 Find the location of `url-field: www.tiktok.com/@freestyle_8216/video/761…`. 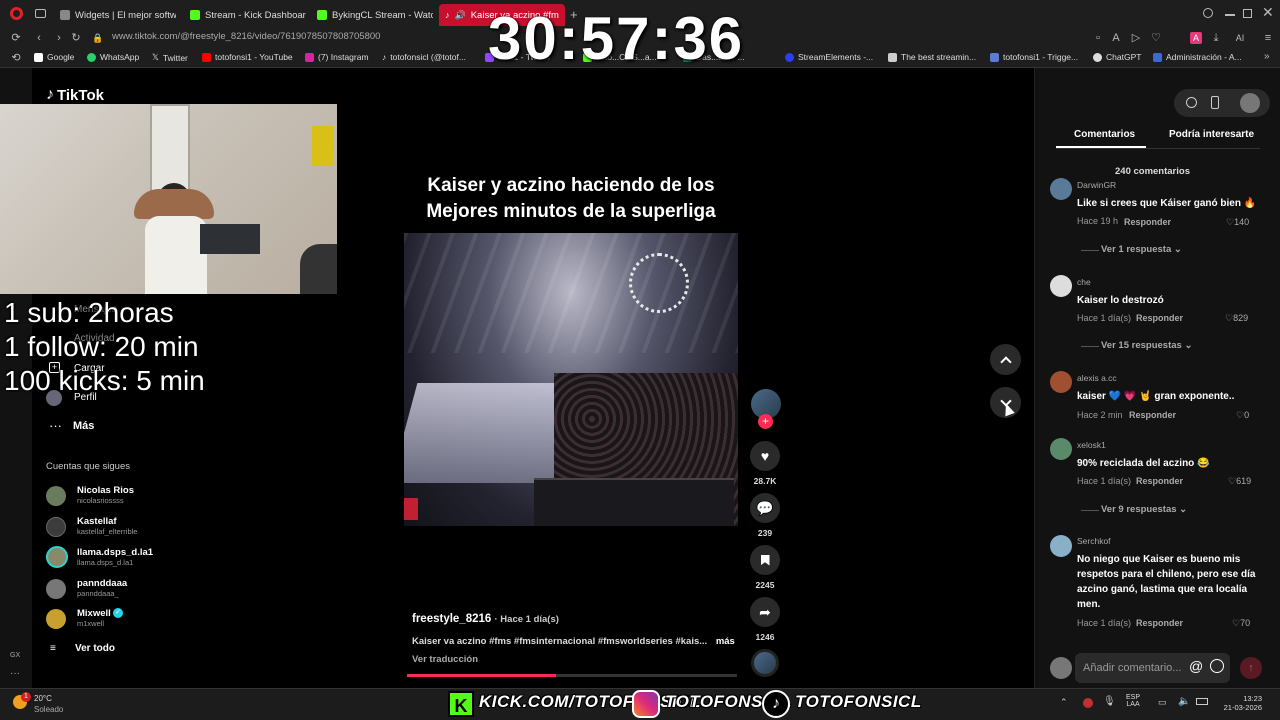

url-field: www.tiktok.com/@freestyle_8216/video/761… is located at coordinates (246, 36).